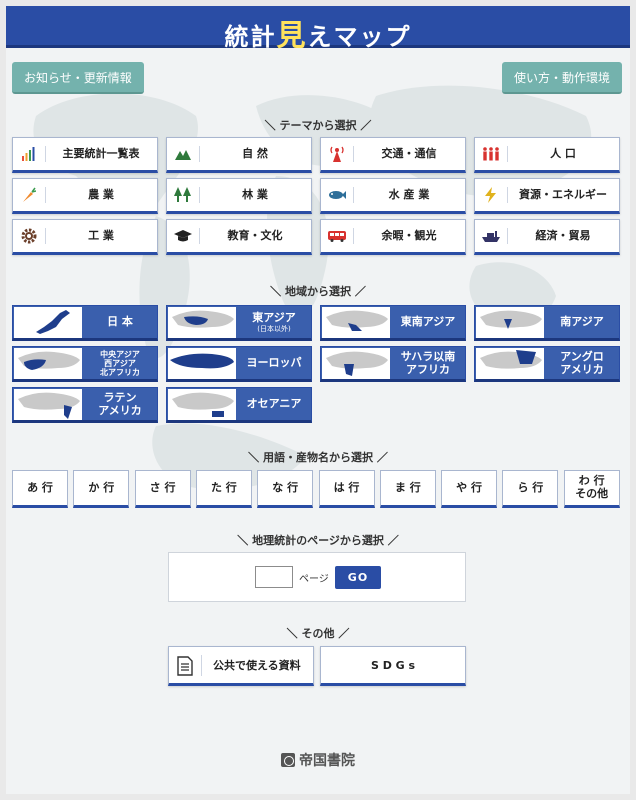 The image size is (636, 800). What do you see at coordinates (29, 195) in the screenshot?
I see `carrot-icon` at bounding box center [29, 195].